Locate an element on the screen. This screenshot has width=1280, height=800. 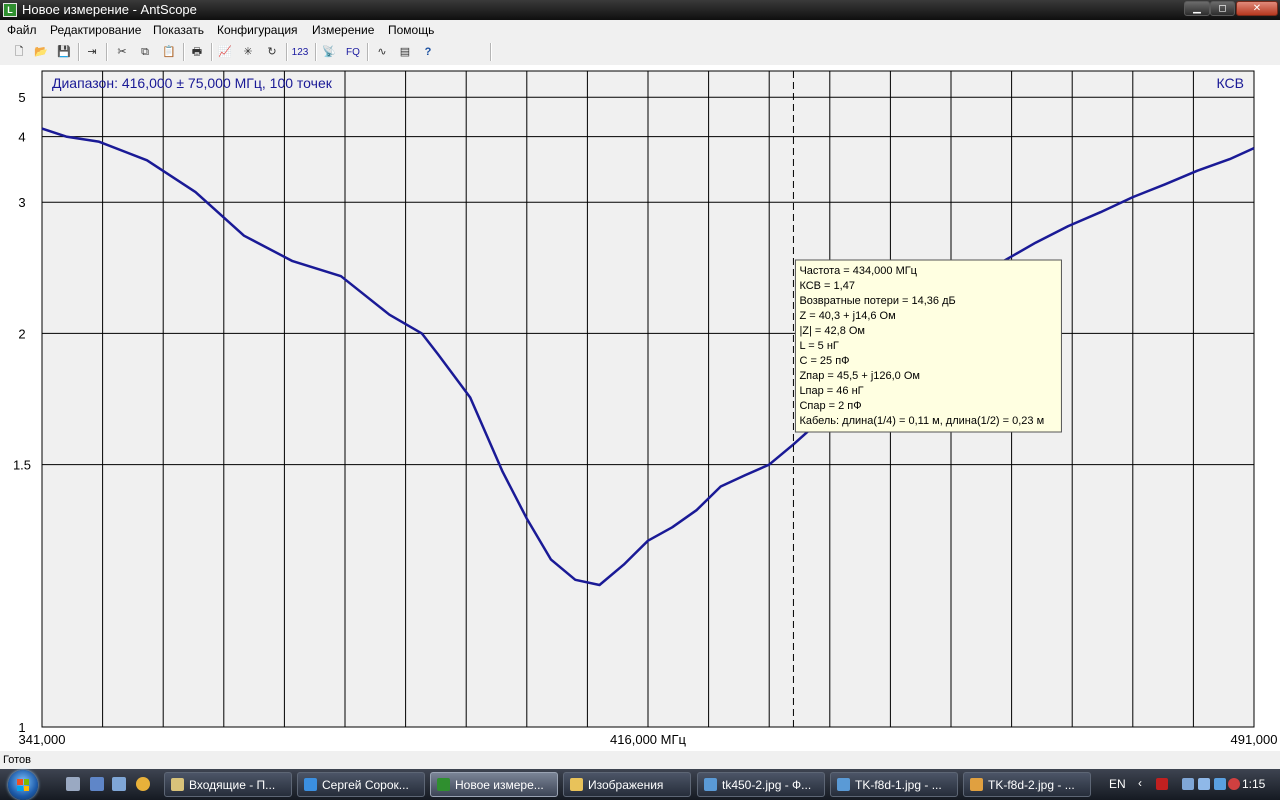
clock: 1:15 is located at coordinates (1253, 784).